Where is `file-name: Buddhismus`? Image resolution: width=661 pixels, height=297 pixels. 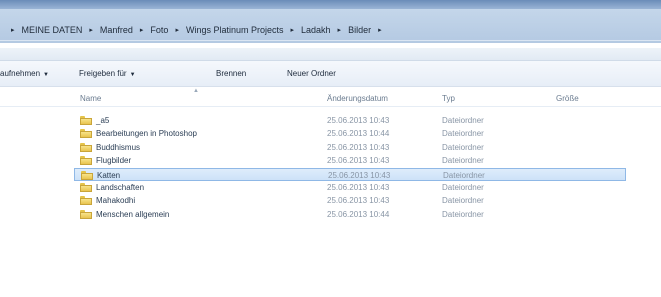
file-name: Buddhismus is located at coordinates (118, 147).